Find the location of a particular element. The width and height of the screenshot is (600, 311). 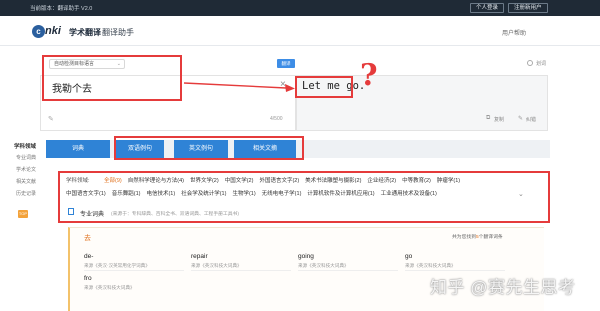

copy-icon: ⧉ is located at coordinates (488, 118).